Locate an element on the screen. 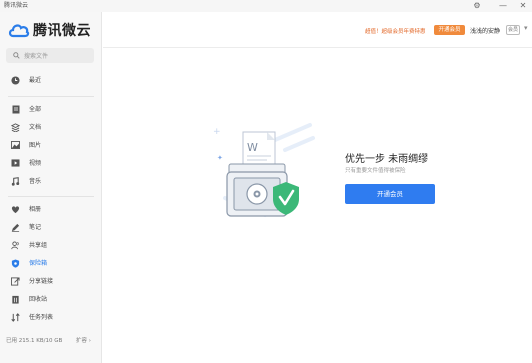  promo-text: 超值！超级会员年费特惠 is located at coordinates (395, 31).